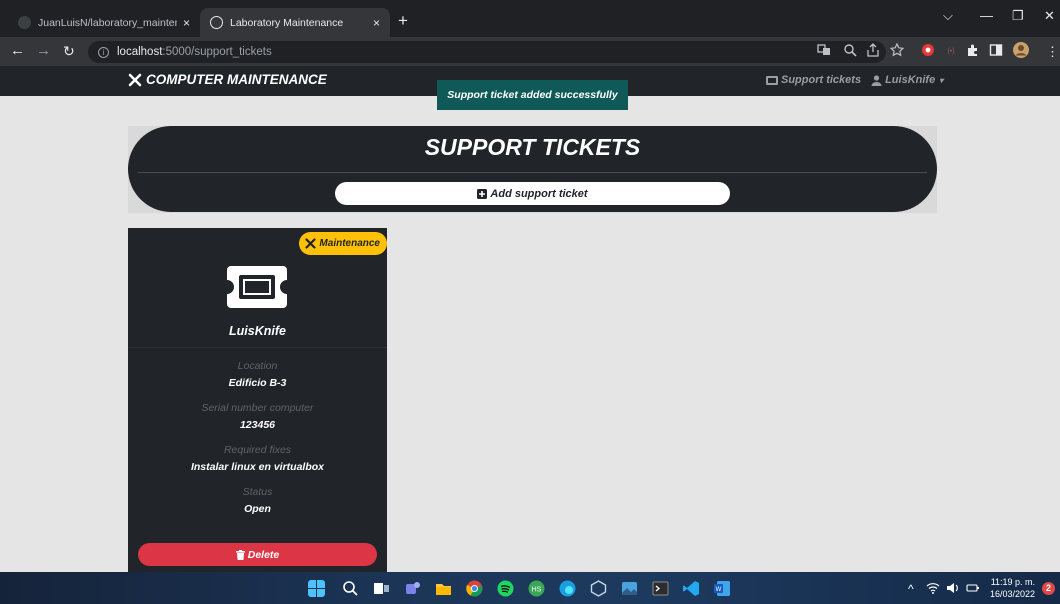 The height and width of the screenshot is (604, 1060). What do you see at coordinates (660, 588) in the screenshot?
I see `terminal-icon` at bounding box center [660, 588].